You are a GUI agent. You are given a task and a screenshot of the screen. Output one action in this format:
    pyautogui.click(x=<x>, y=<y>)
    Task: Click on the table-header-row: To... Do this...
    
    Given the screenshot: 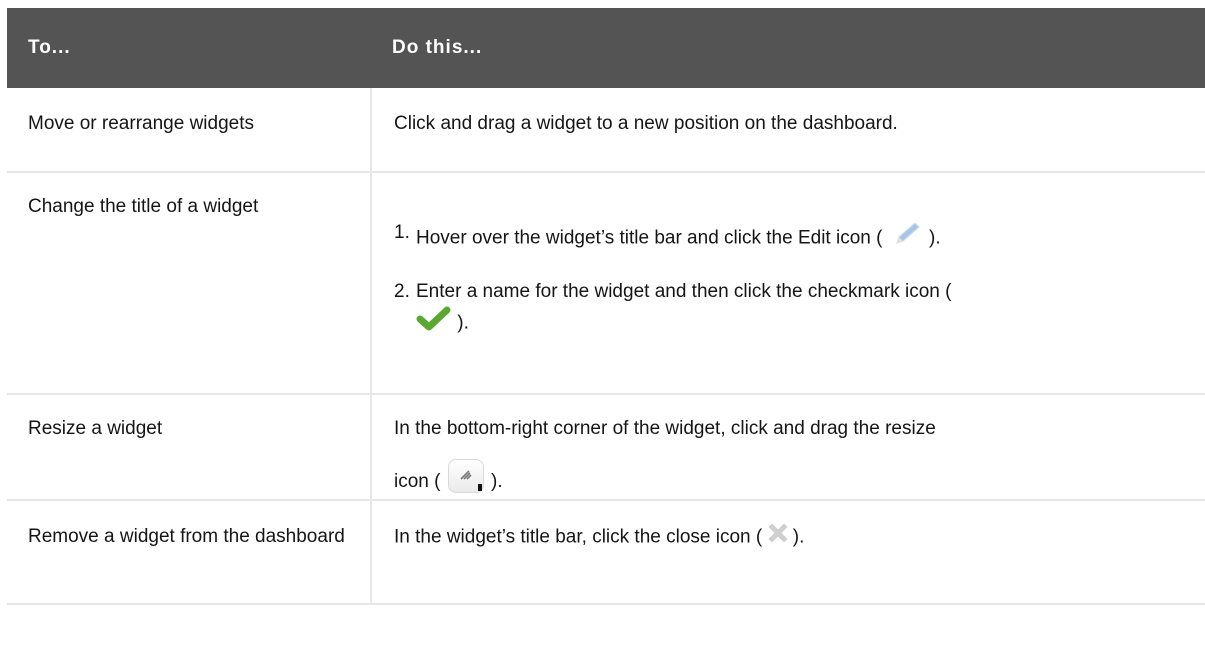 What is the action you would take?
    pyautogui.click(x=606, y=48)
    